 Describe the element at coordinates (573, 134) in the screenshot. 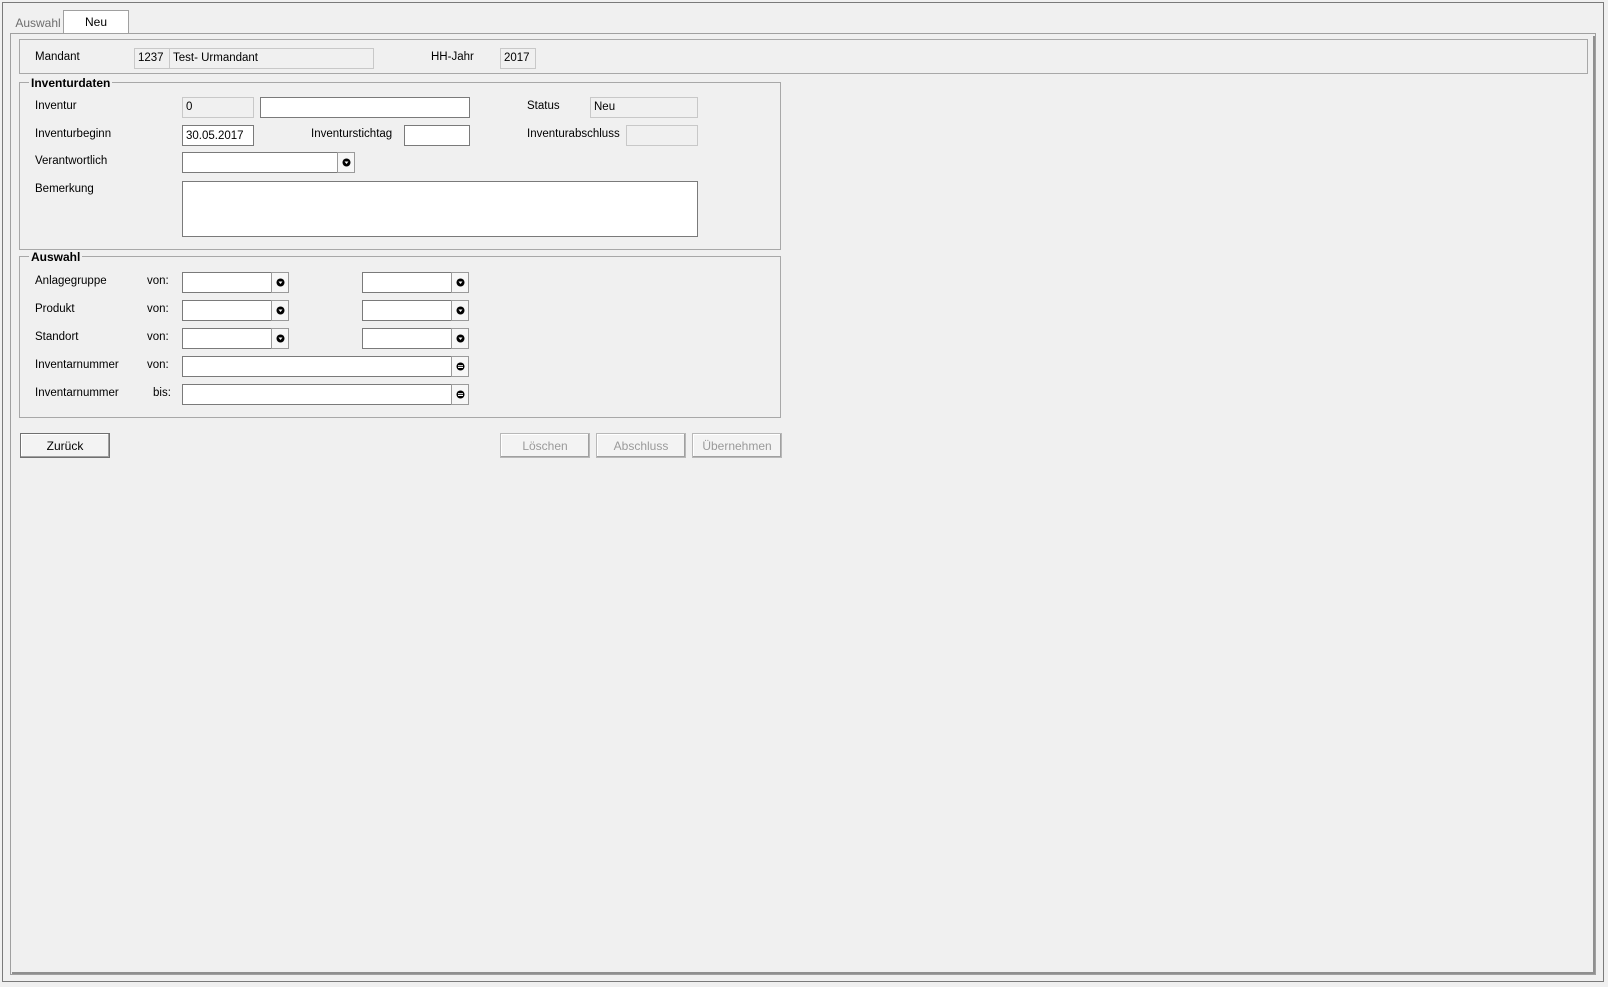

I see `inventurabschluss-label: Inventurabschluss` at that location.